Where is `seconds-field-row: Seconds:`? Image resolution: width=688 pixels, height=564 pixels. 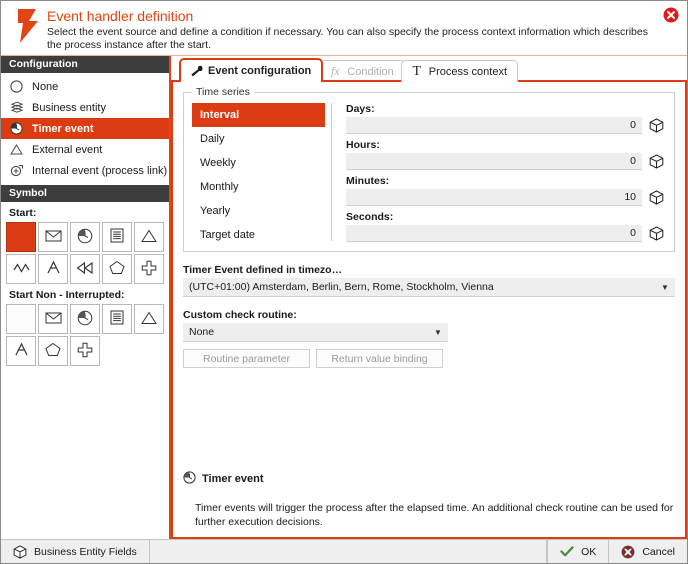
seconds-field-row: Seconds: is located at coordinates (505, 226).